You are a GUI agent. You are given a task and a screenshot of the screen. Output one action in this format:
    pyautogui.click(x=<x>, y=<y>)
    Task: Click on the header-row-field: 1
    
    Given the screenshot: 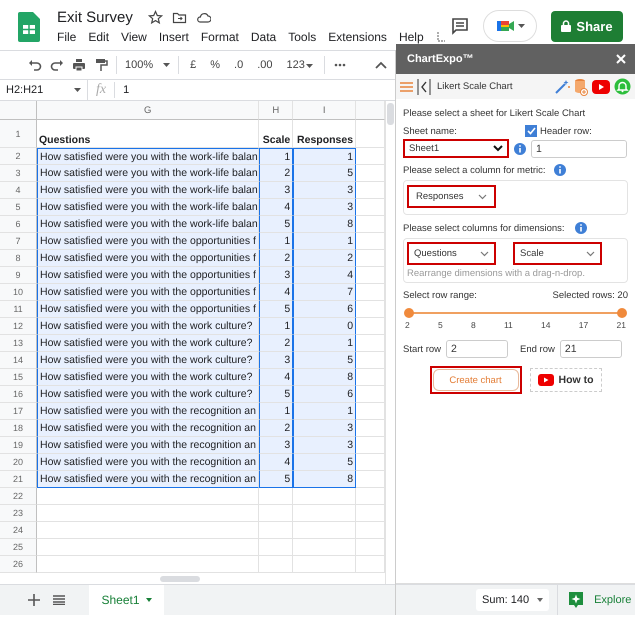 What is the action you would take?
    pyautogui.click(x=579, y=149)
    